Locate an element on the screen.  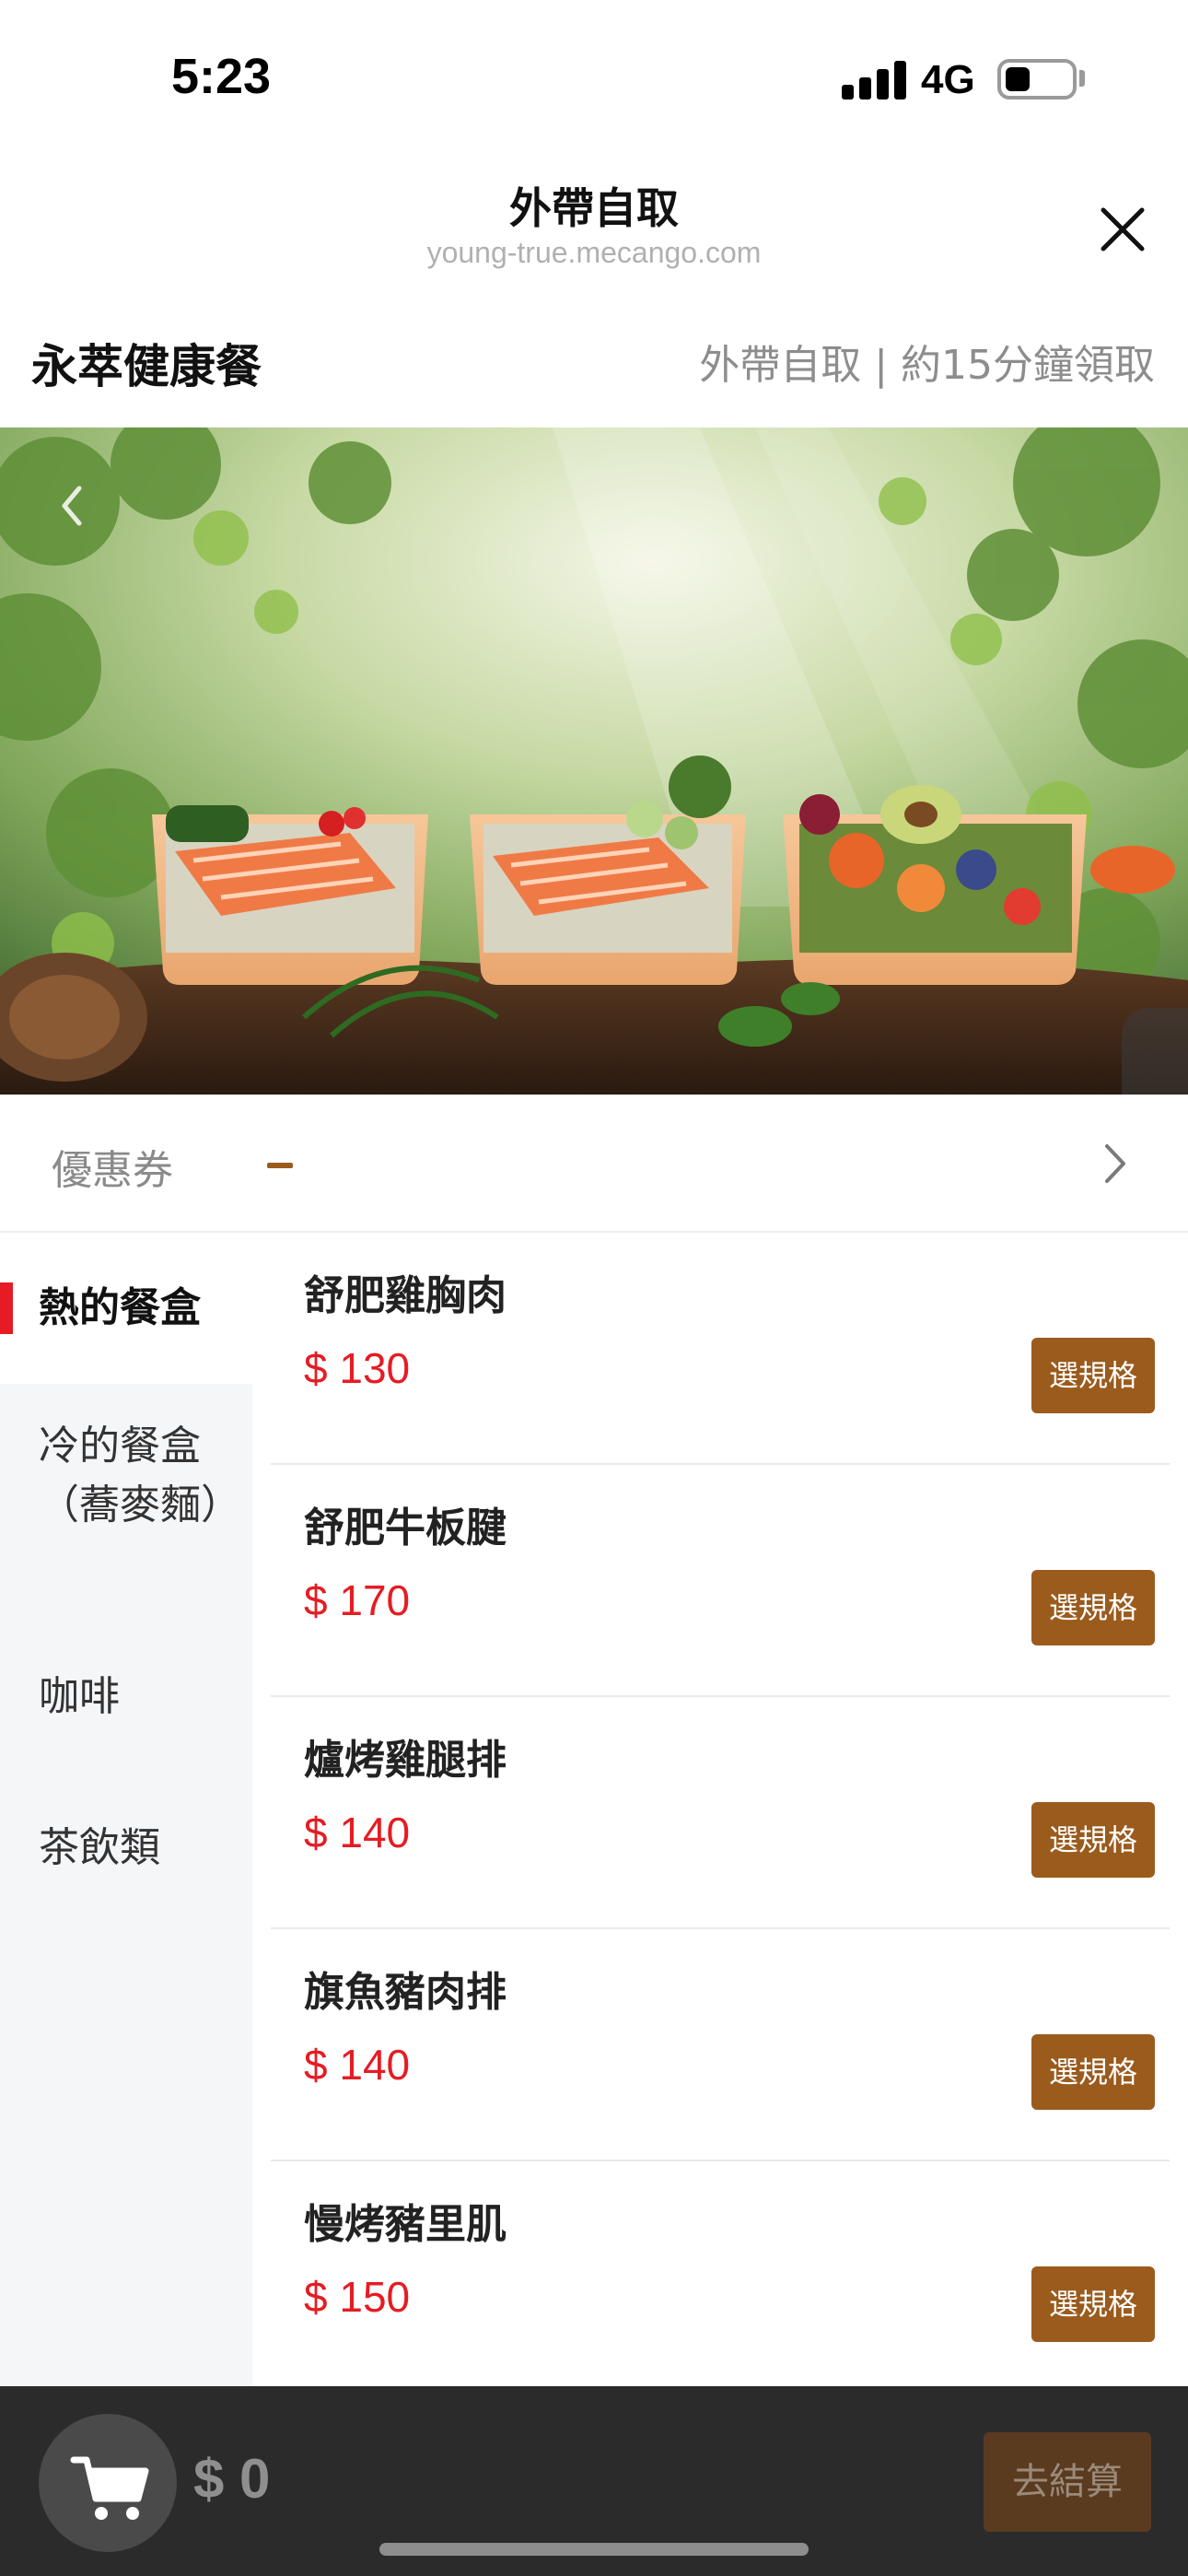
checkout-button: 去結算 is located at coordinates (1067, 2482).